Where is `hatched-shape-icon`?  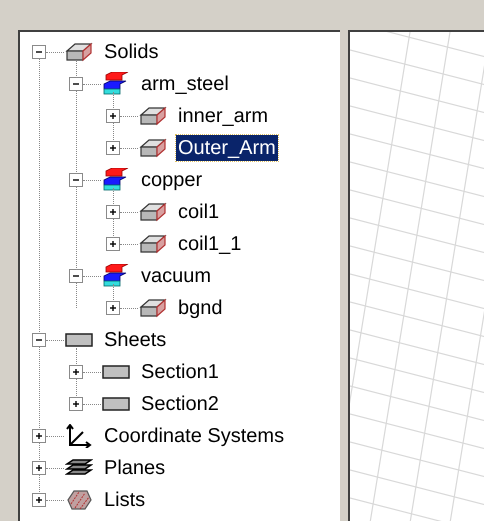
hatched-shape-icon is located at coordinates (79, 500).